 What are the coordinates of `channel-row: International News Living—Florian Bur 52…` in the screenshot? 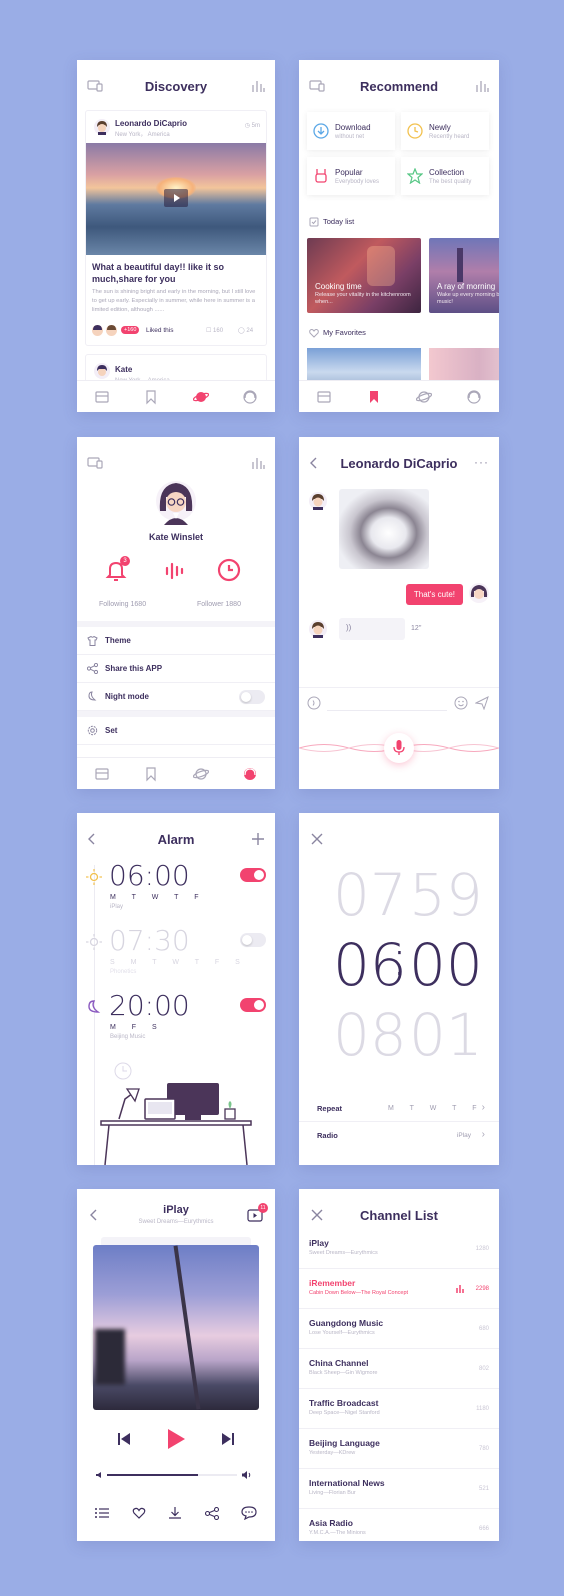 It's located at (399, 1489).